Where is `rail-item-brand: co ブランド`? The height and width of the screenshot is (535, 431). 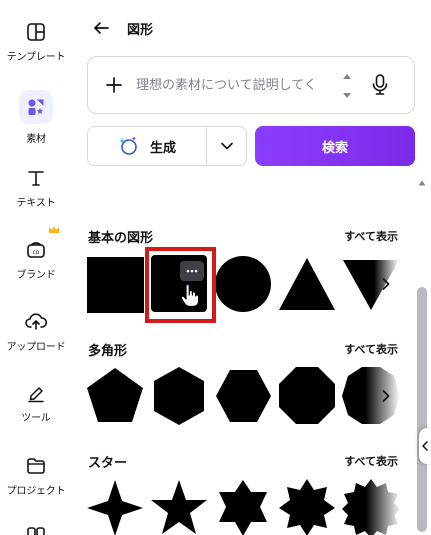 rail-item-brand: co ブランド is located at coordinates (36, 260).